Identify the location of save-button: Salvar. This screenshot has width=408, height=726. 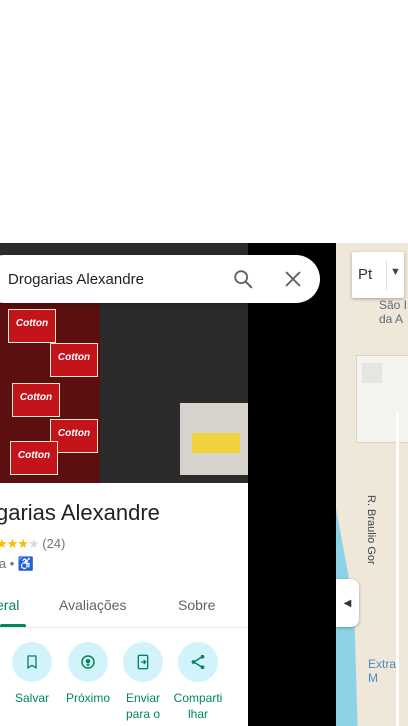
(32, 674).